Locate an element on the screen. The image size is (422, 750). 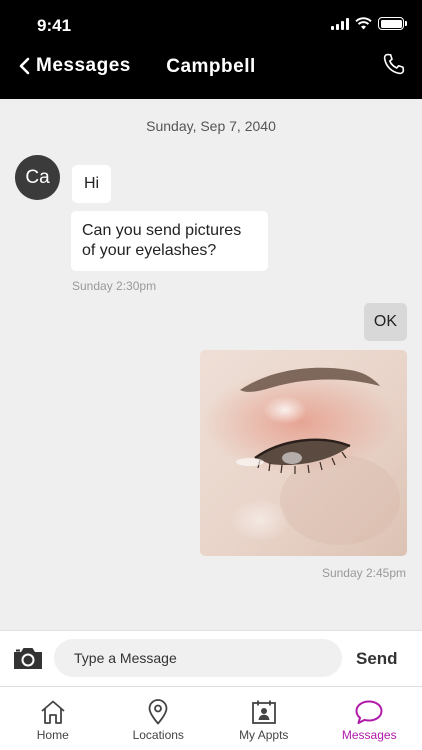
tab-locations: Locations is located at coordinates (159, 718).